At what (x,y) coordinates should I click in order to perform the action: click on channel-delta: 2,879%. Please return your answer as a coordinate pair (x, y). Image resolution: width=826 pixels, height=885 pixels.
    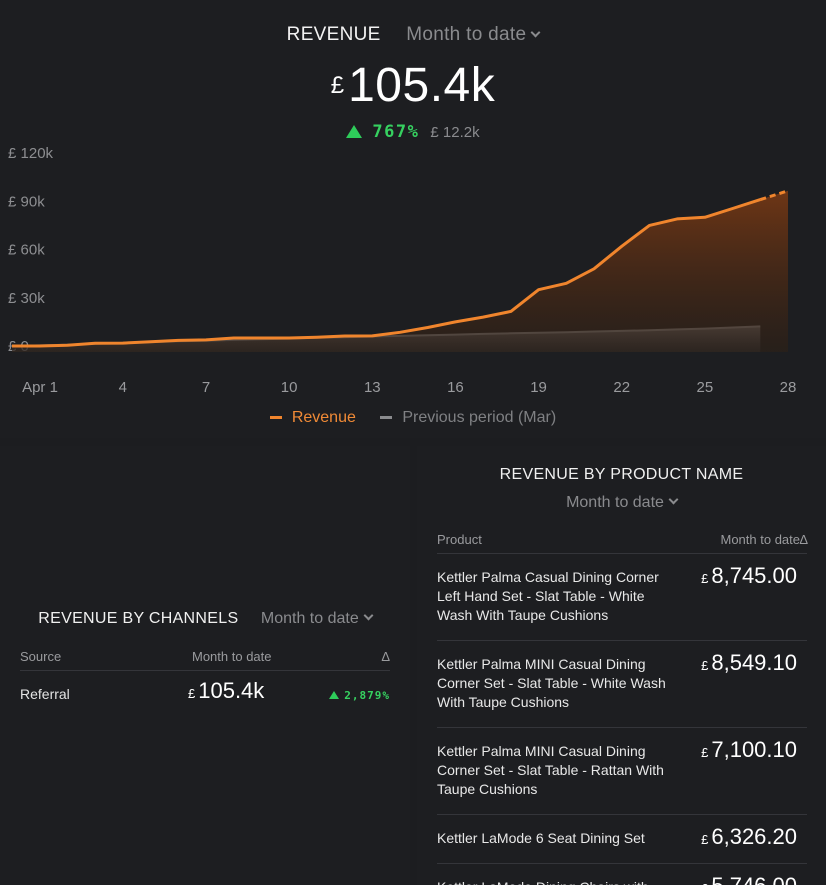
    Looking at the image, I should click on (359, 695).